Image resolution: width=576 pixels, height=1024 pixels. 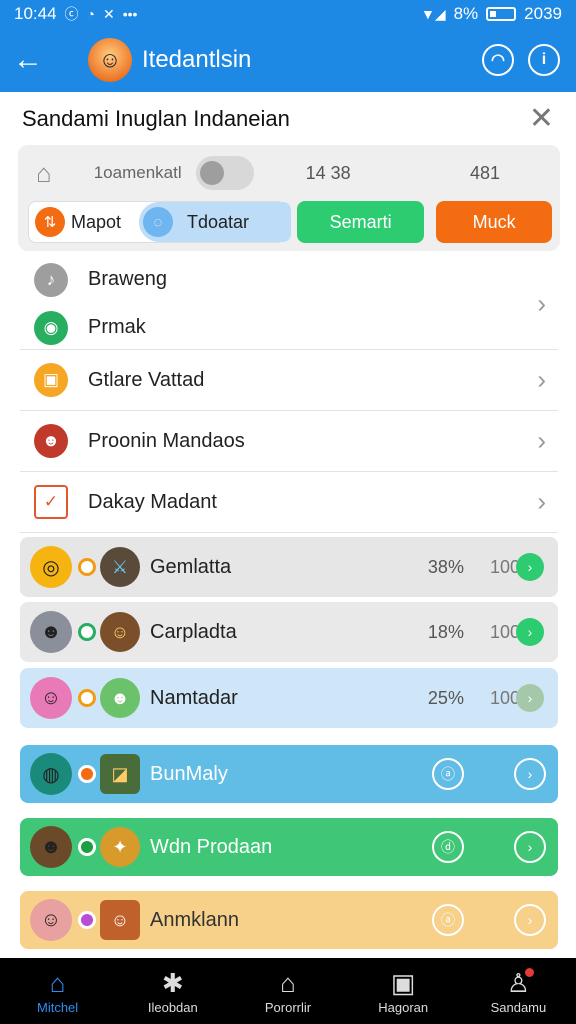 What do you see at coordinates (289, 698) in the screenshot?
I see `game-row: ☺ ☻ Namtadar 25% 100 ›` at bounding box center [289, 698].